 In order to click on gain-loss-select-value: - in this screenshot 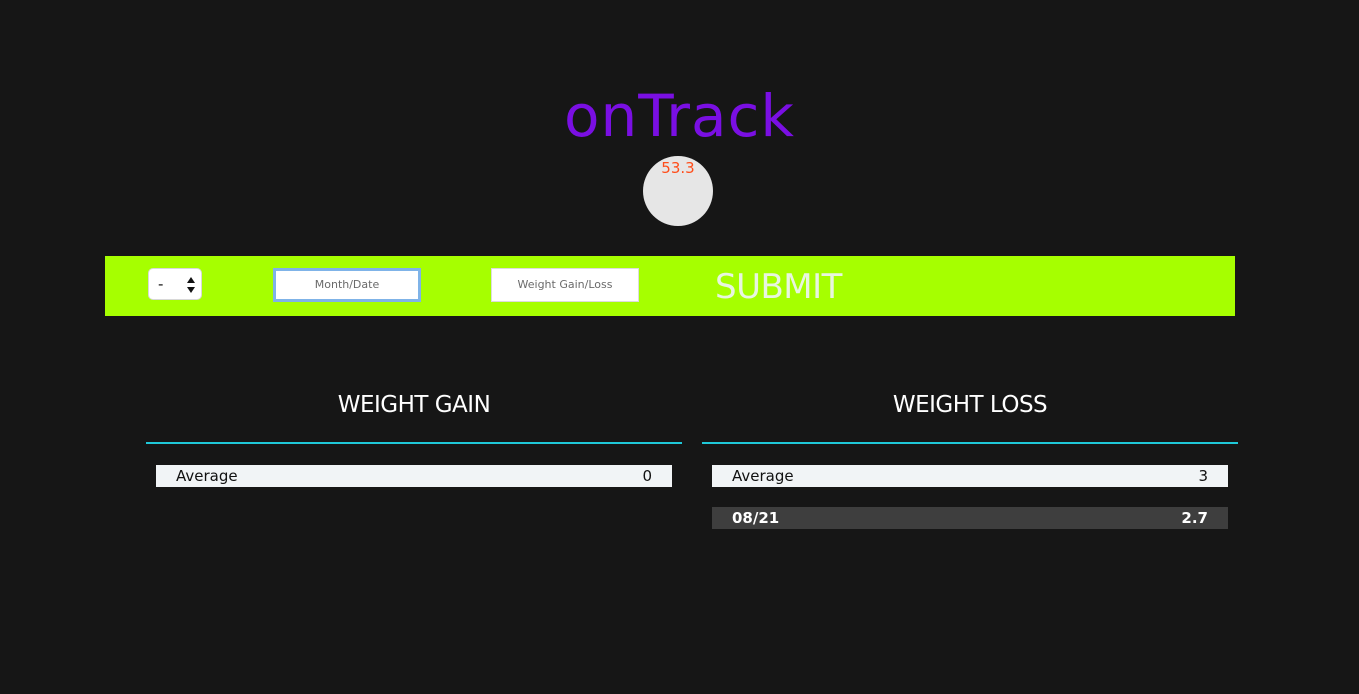, I will do `click(161, 284)`.